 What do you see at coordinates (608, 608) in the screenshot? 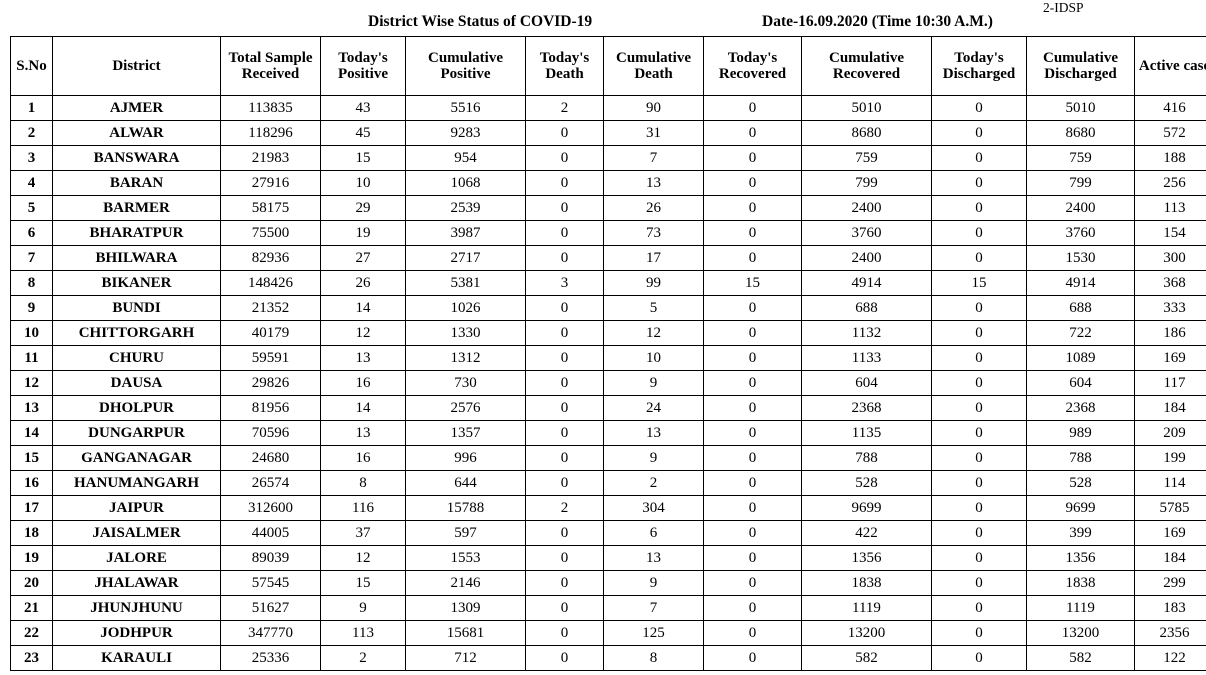
I see `table-row: 21JHUNJHUNU5162791309070111901119183517` at bounding box center [608, 608].